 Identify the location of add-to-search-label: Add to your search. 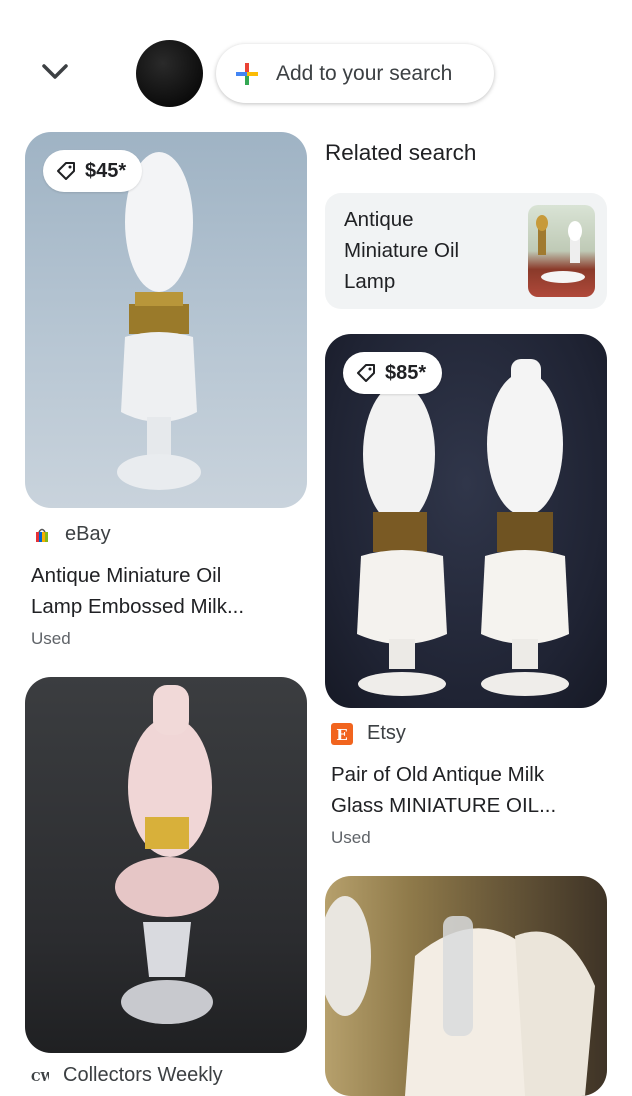
(364, 73).